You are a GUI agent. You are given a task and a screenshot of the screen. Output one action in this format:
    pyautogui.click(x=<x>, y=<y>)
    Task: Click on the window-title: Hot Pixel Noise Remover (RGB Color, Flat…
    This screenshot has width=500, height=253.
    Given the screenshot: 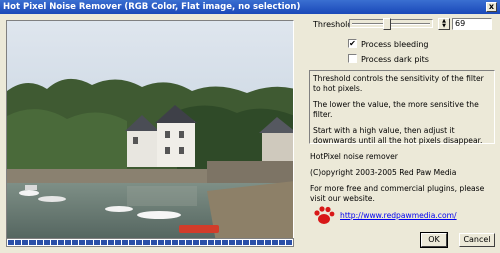 What is the action you would take?
    pyautogui.click(x=152, y=7)
    